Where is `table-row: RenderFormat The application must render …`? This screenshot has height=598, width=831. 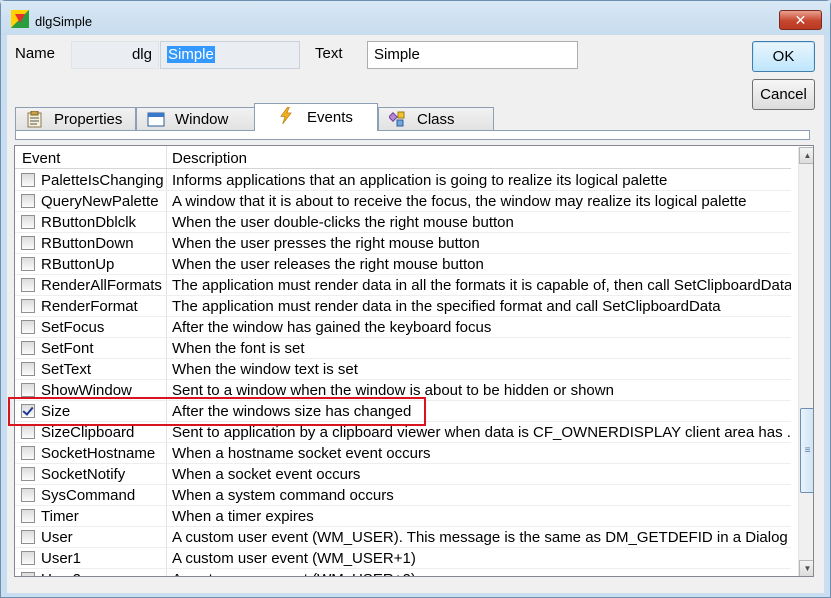
table-row: RenderFormat The application must render … is located at coordinates (403, 306).